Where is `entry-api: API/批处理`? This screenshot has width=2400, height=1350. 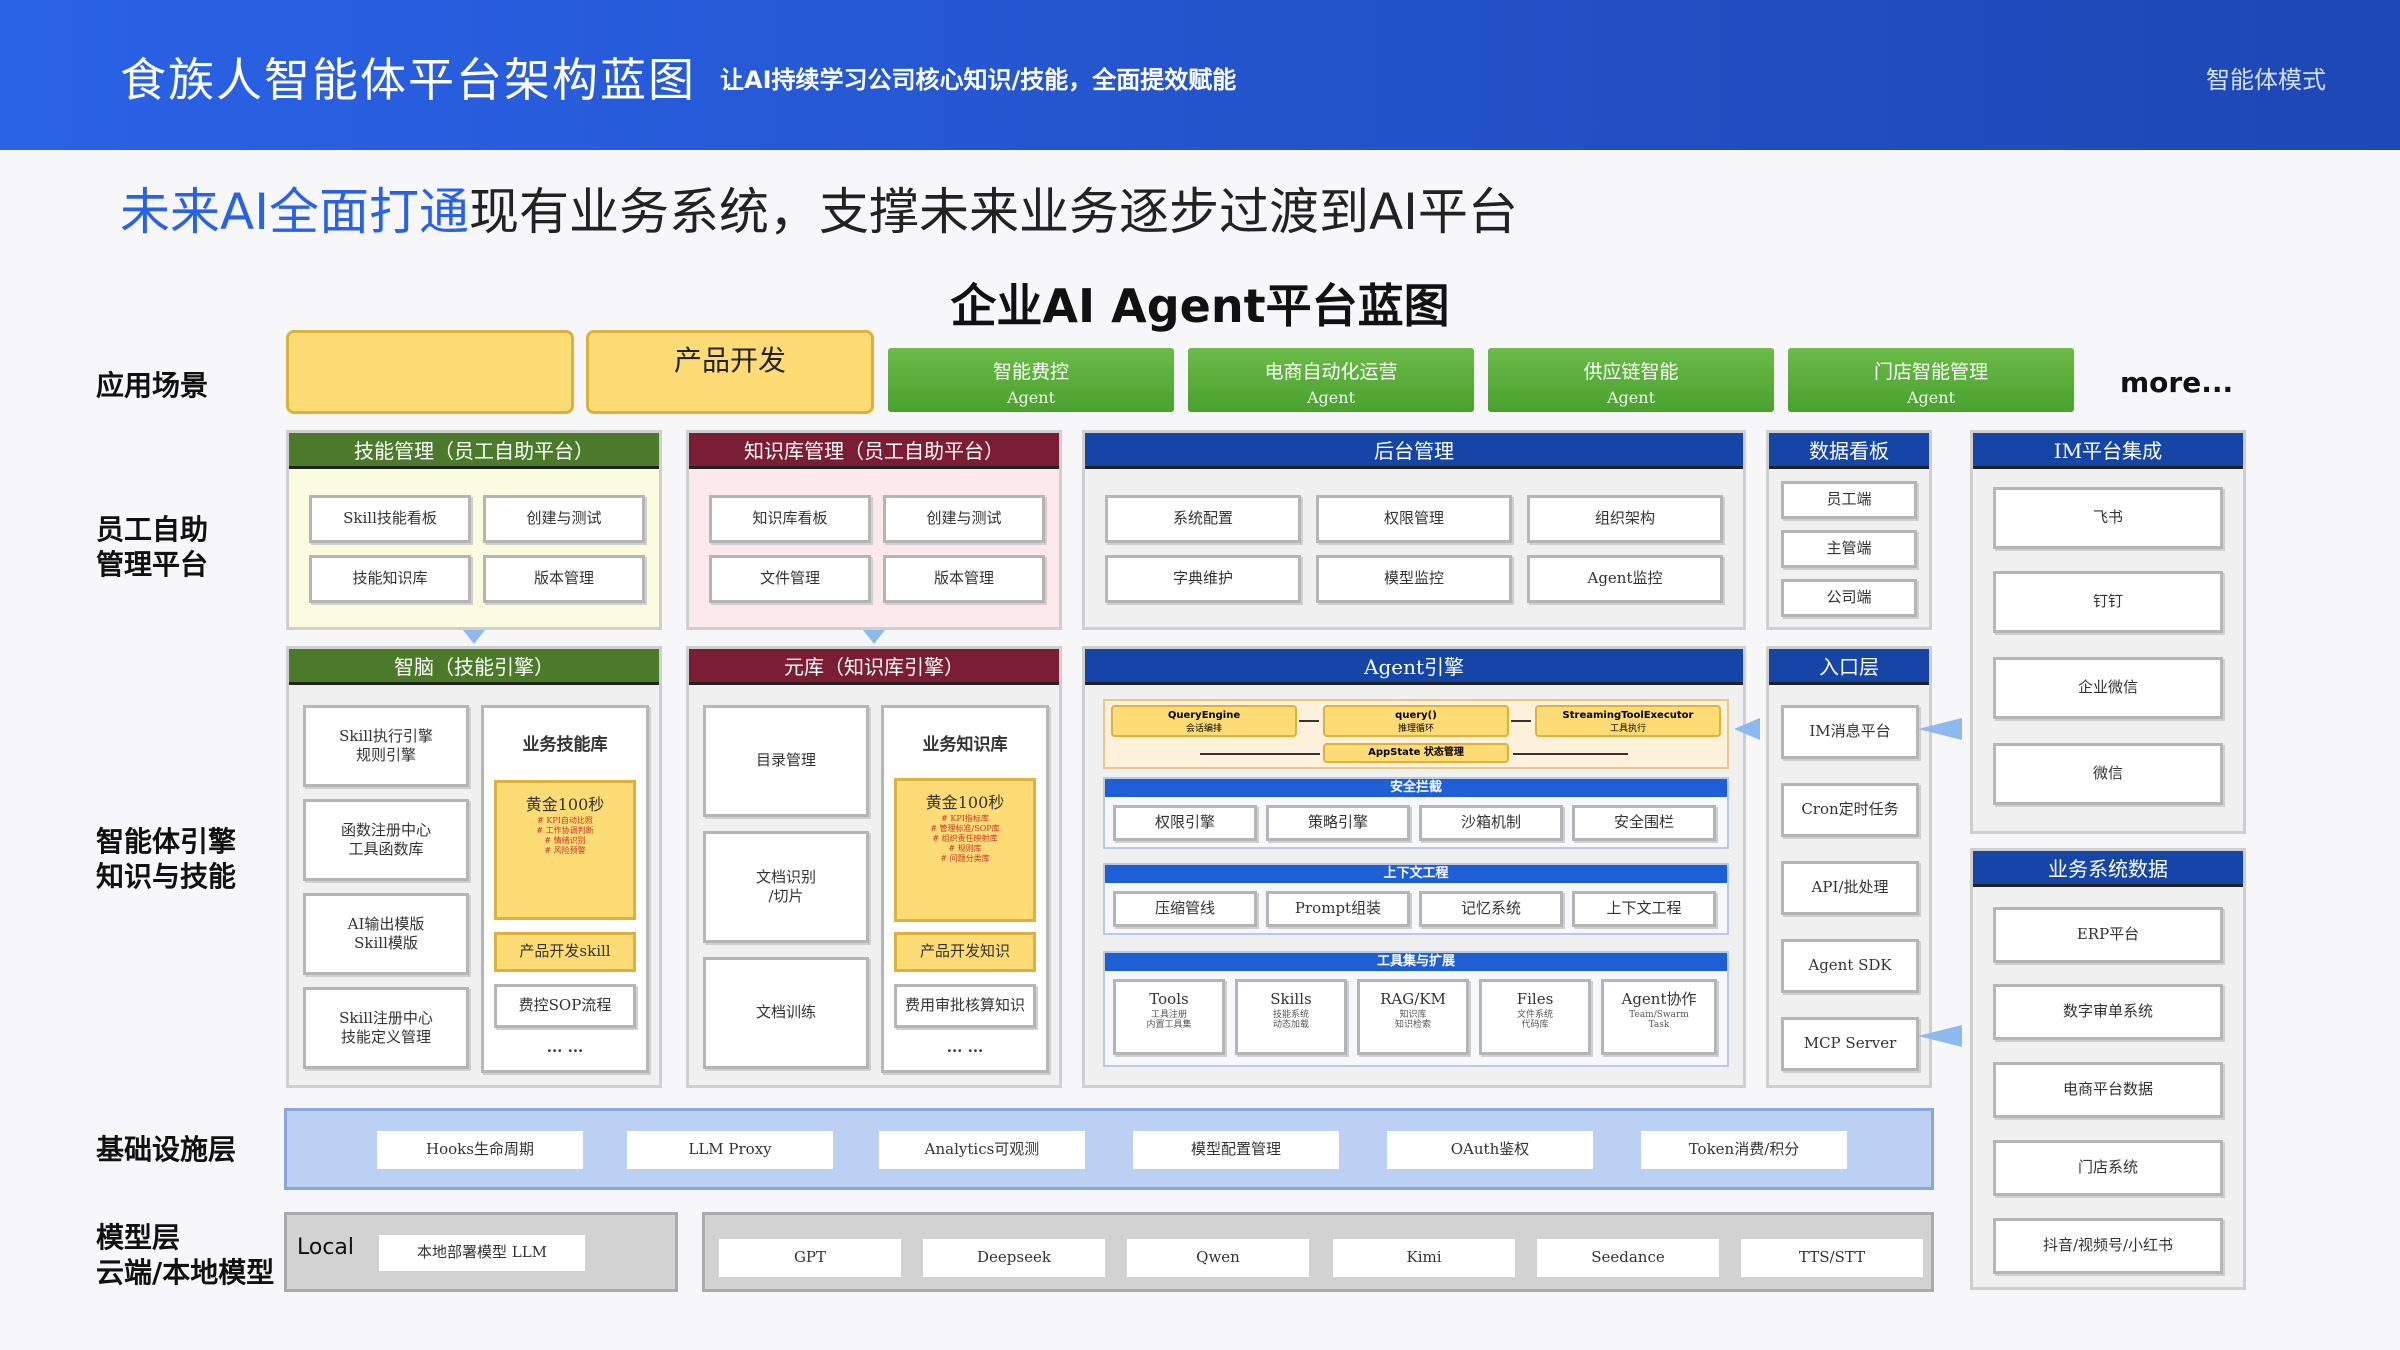
entry-api: API/批处理 is located at coordinates (1850, 888).